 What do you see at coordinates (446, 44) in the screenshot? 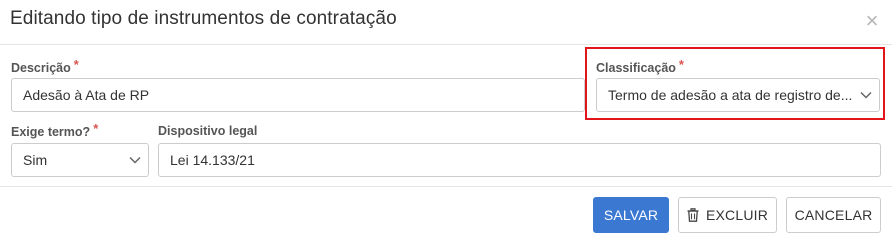
I see `header-divider` at bounding box center [446, 44].